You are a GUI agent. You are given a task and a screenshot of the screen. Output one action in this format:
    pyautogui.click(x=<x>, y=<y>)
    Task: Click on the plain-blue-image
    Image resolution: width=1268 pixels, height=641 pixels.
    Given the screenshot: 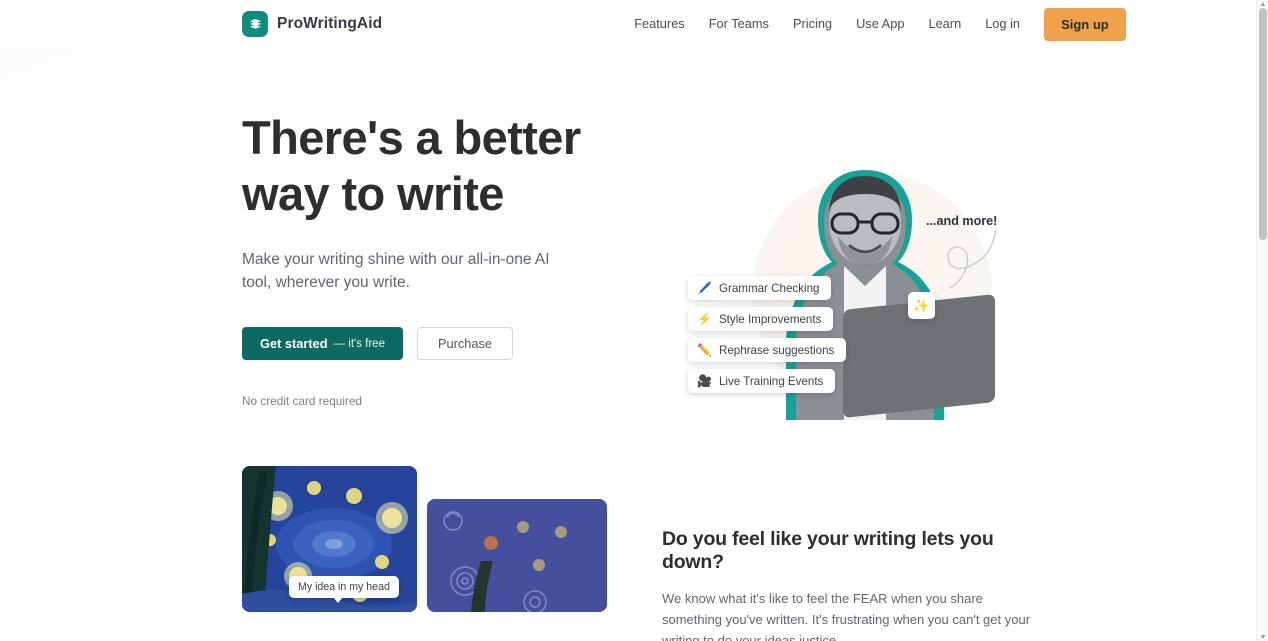 What is the action you would take?
    pyautogui.click(x=517, y=555)
    